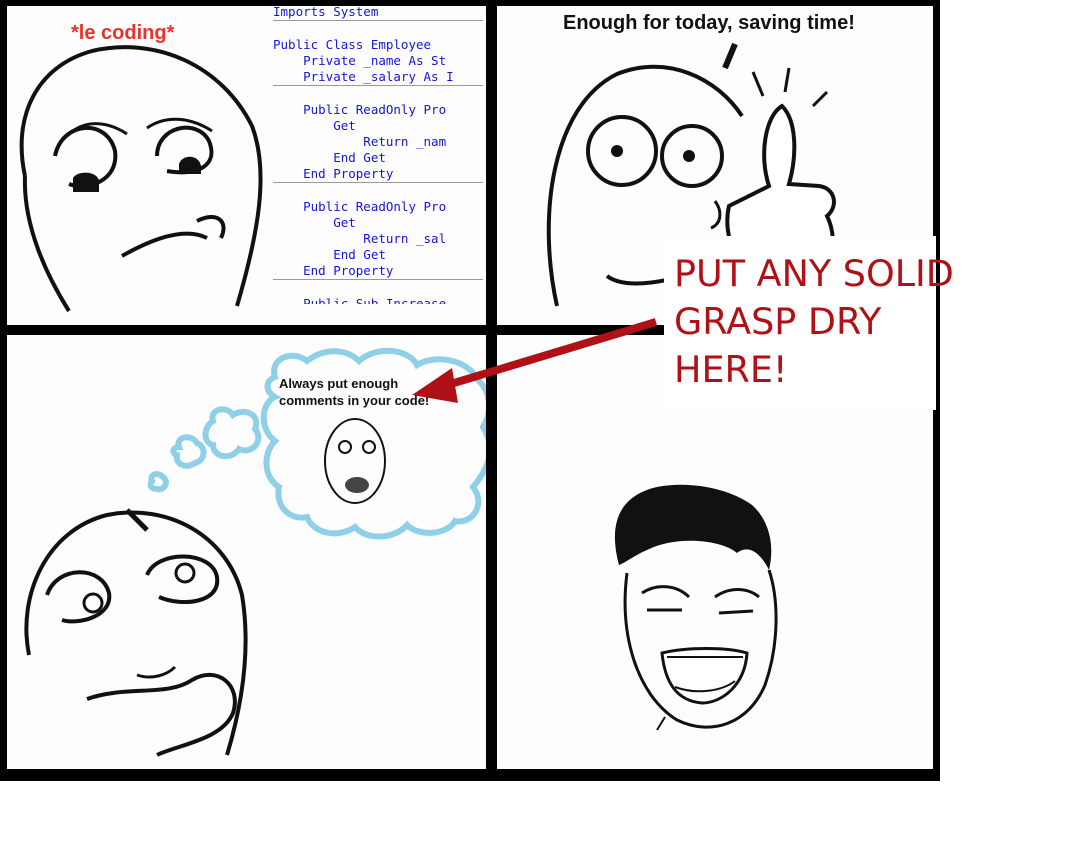  I want to click on red-arrow-graphic, so click(535, 360).